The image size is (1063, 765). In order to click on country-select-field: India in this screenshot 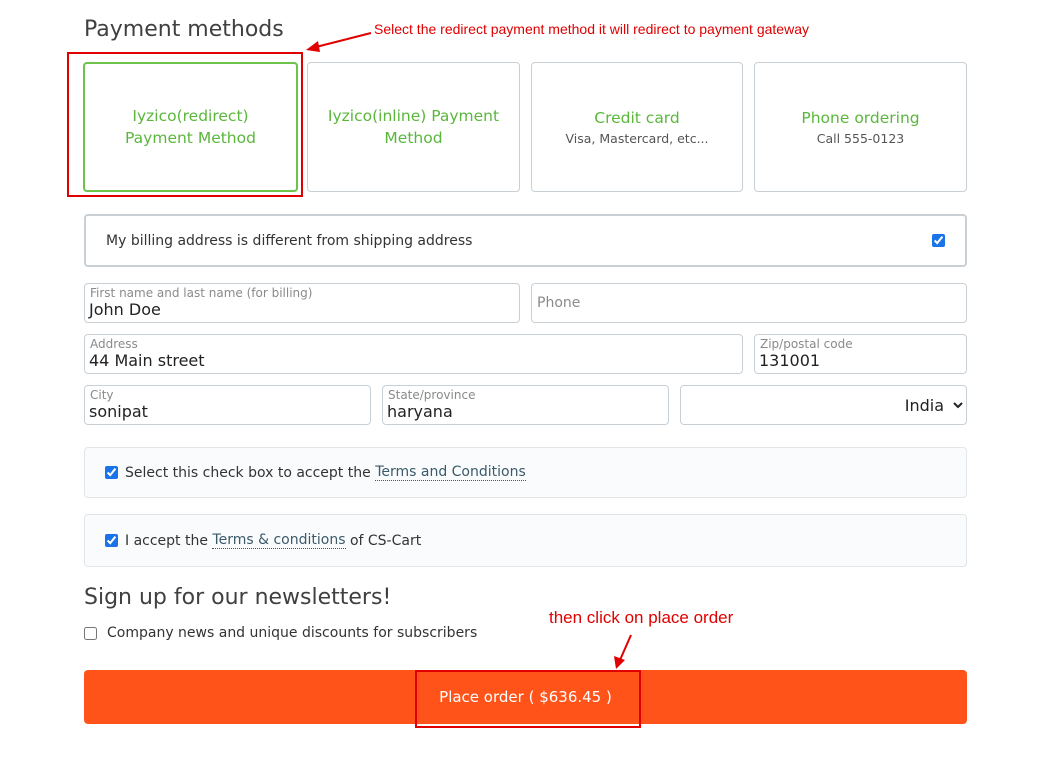, I will do `click(823, 405)`.